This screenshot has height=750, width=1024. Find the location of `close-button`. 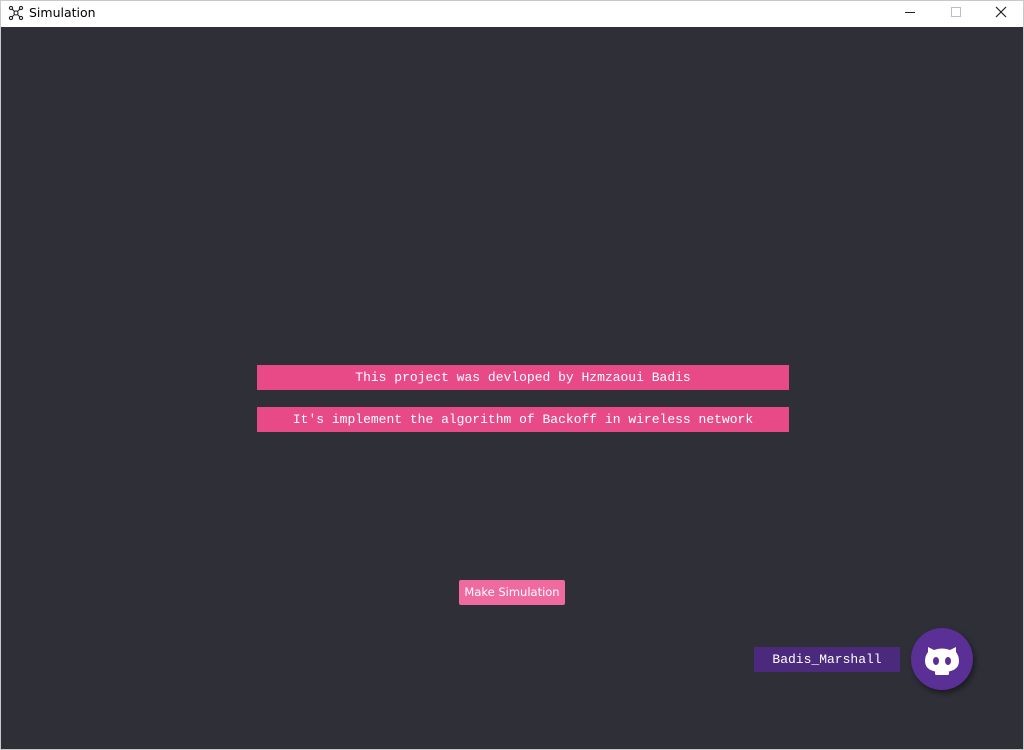

close-button is located at coordinates (1000, 13).